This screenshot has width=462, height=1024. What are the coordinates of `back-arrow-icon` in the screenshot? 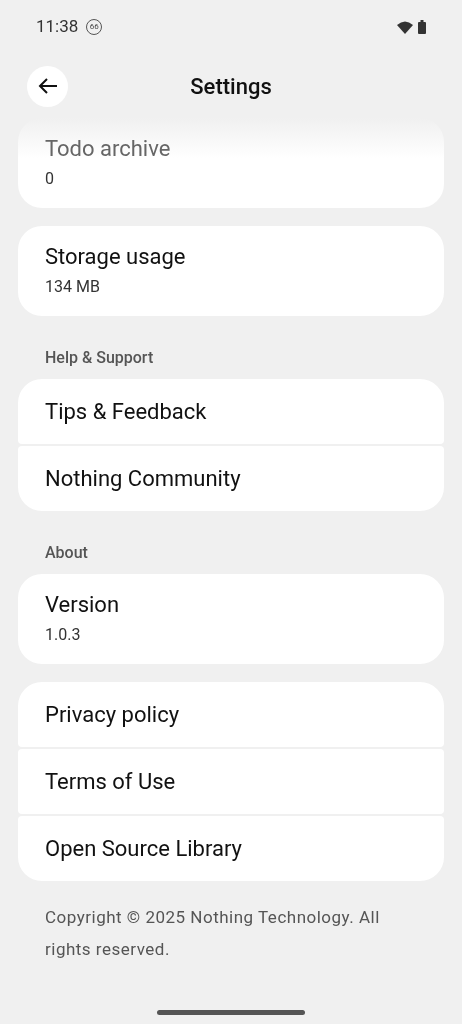 It's located at (47, 86).